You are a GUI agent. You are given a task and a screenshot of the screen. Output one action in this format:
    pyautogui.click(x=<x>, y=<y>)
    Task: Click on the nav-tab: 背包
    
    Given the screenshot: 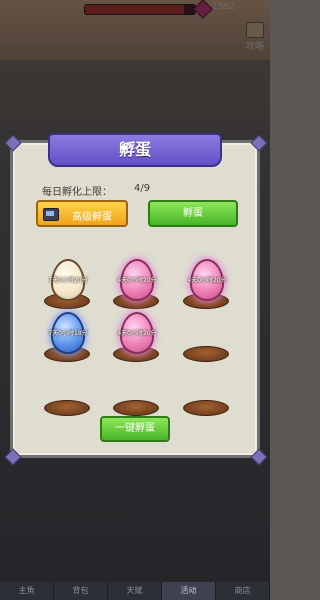 What is the action you would take?
    pyautogui.click(x=81, y=591)
    